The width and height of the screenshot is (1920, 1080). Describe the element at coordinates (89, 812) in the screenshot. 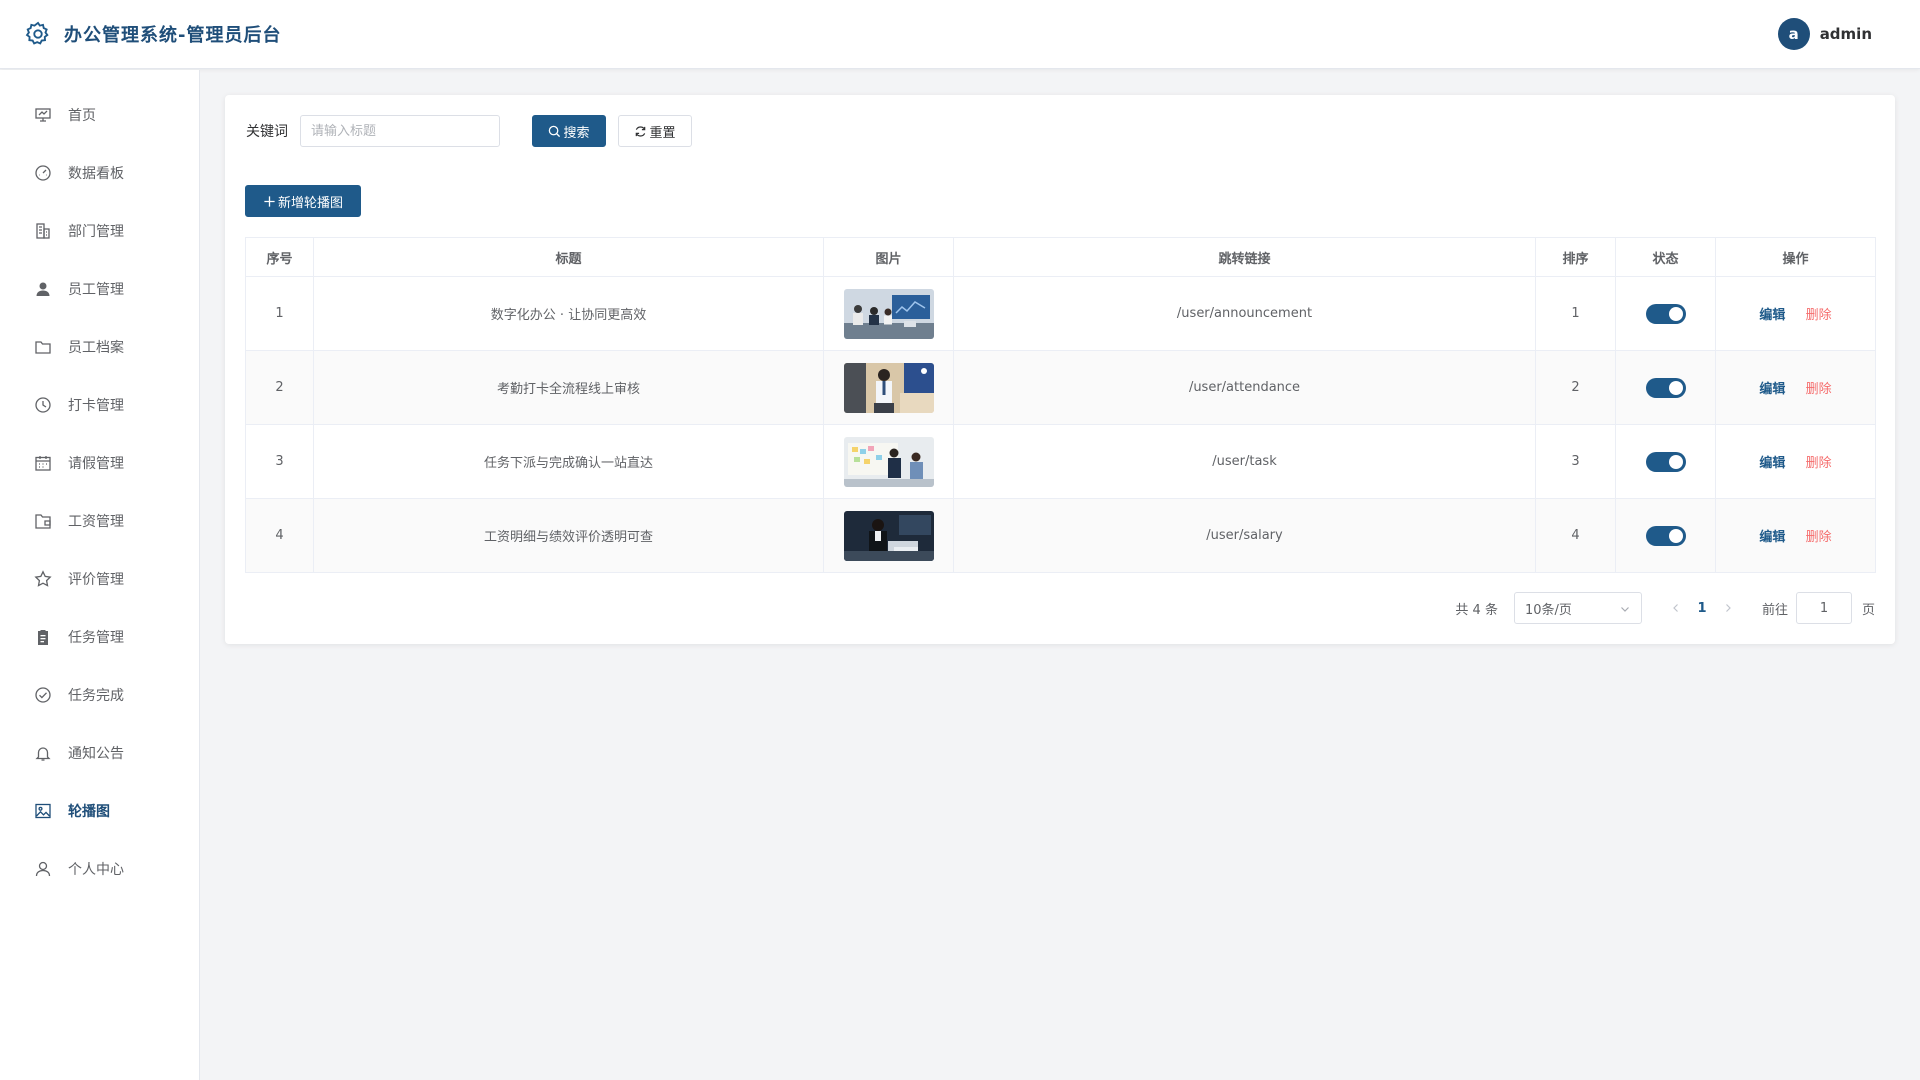

I see `sidebar-item-label: 轮播图` at that location.